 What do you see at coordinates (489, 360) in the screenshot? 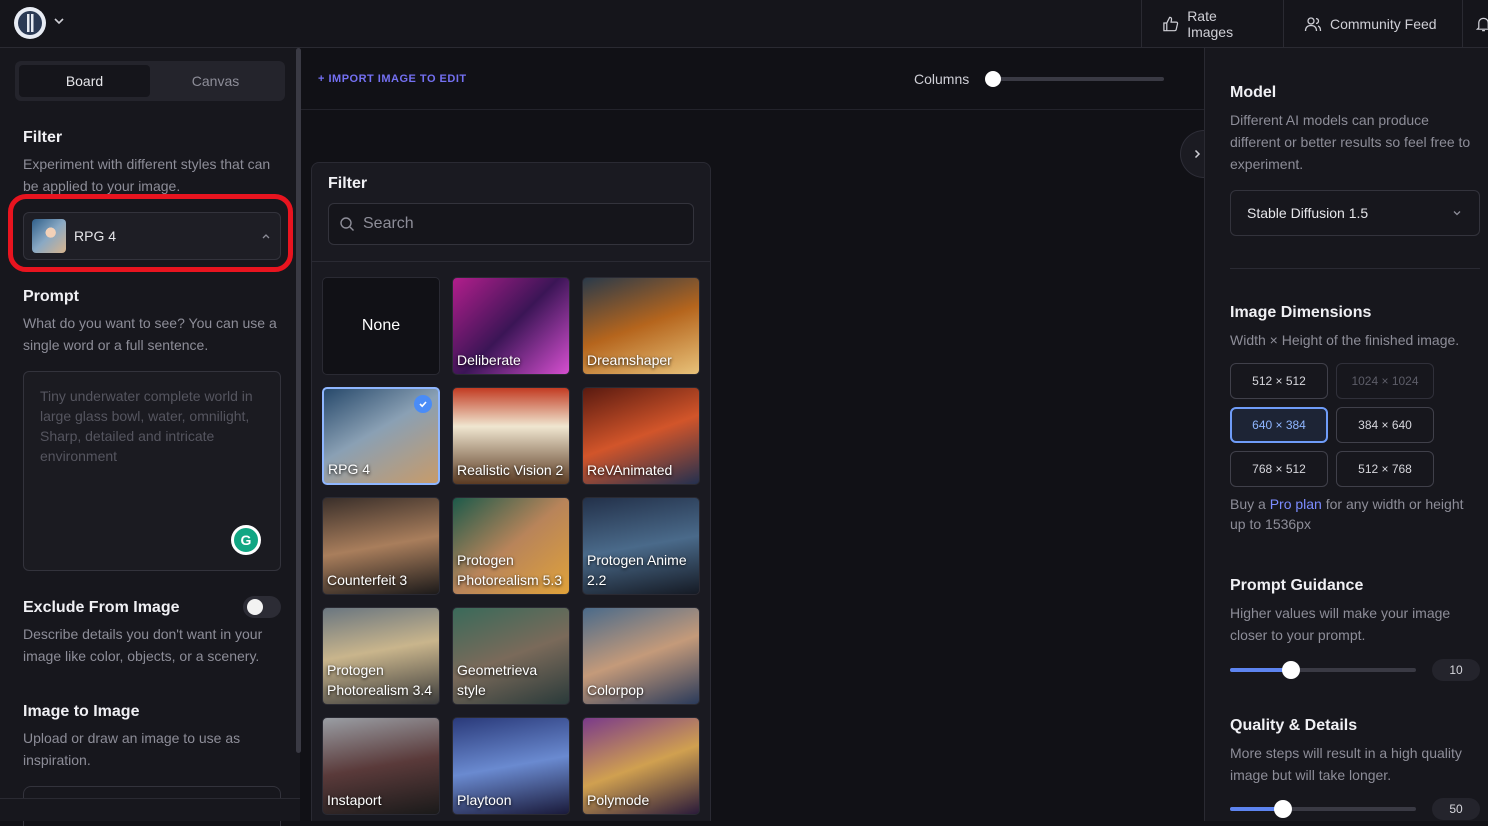
I see `filter-tile-label: Deliberate` at bounding box center [489, 360].